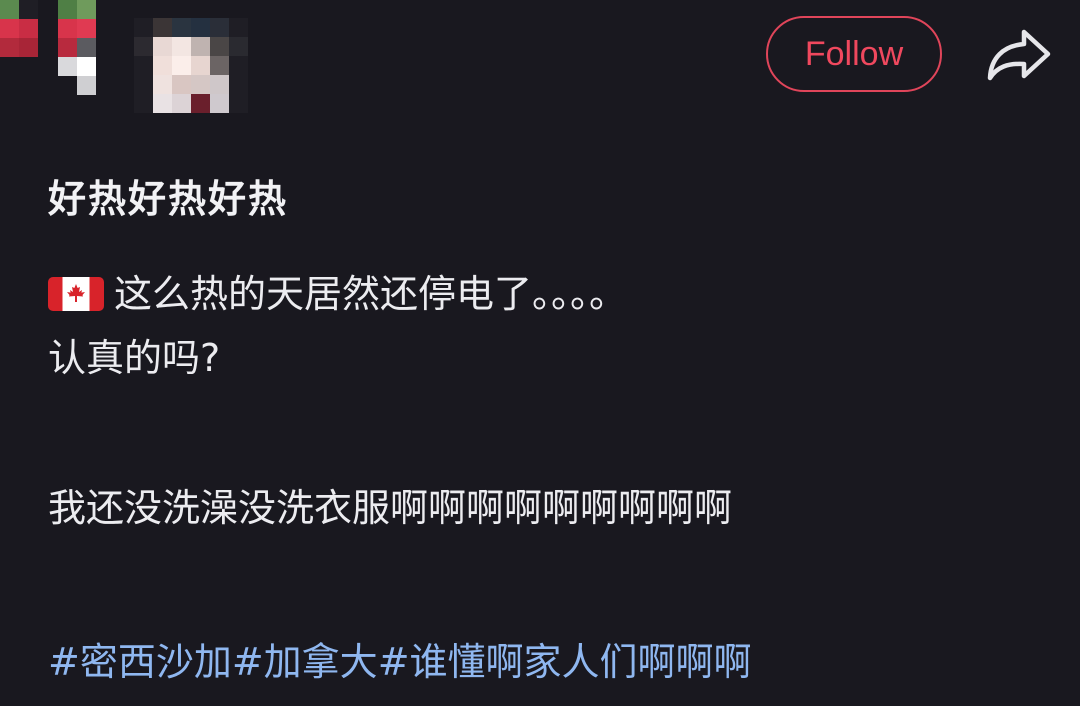  What do you see at coordinates (168, 199) in the screenshot?
I see `post-title: 好热好热好热` at bounding box center [168, 199].